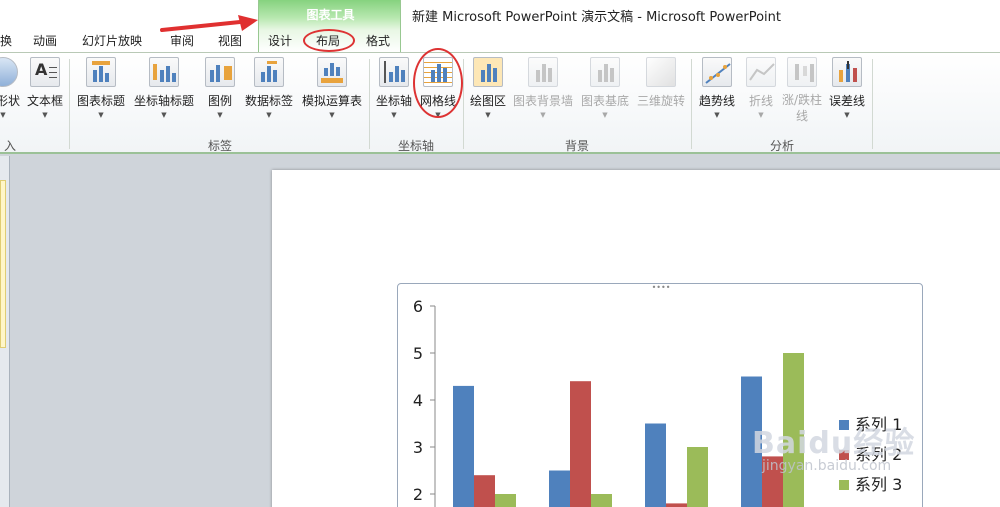 The width and height of the screenshot is (1000, 507). I want to click on textbox-icon: A, so click(45, 72).